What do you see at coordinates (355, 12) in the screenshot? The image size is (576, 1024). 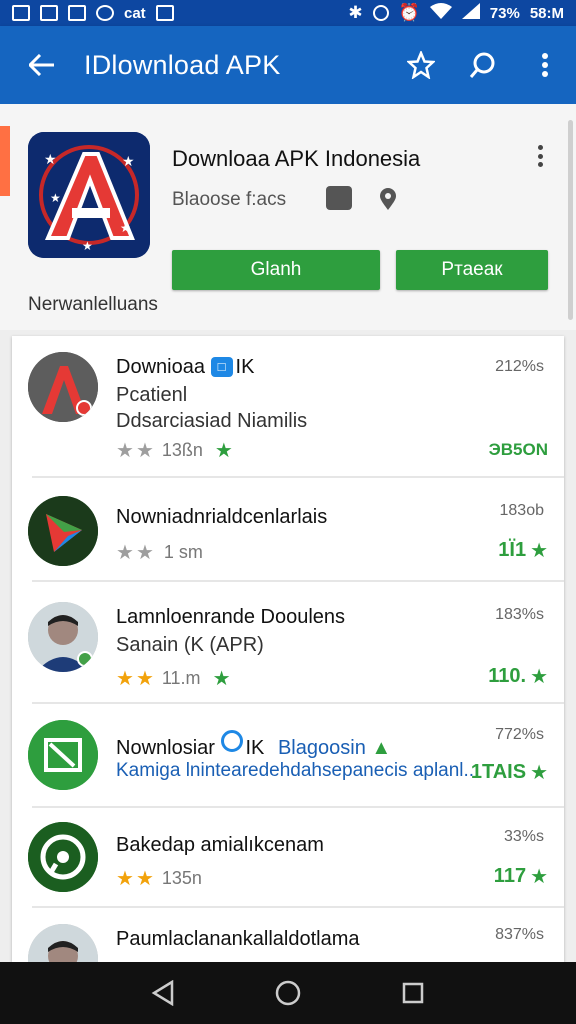 I see `bluetooth-icon: ✱` at bounding box center [355, 12].